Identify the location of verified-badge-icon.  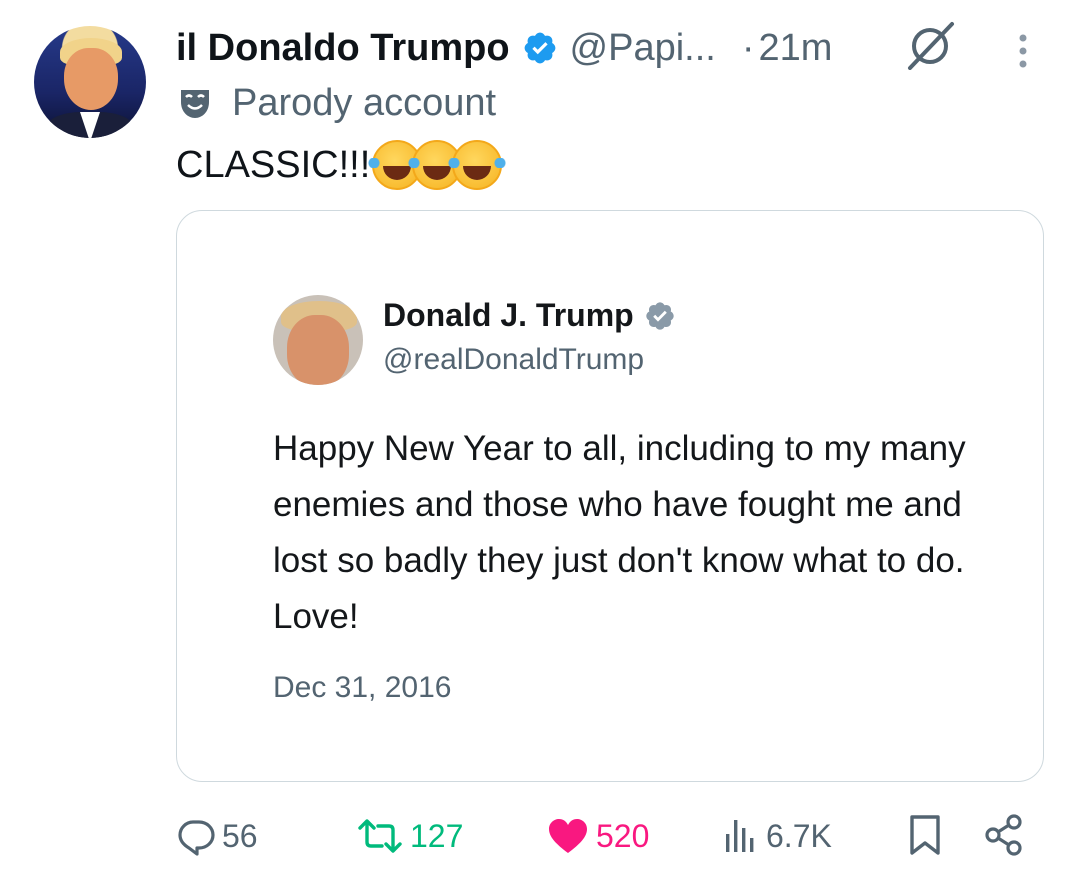
(540, 48).